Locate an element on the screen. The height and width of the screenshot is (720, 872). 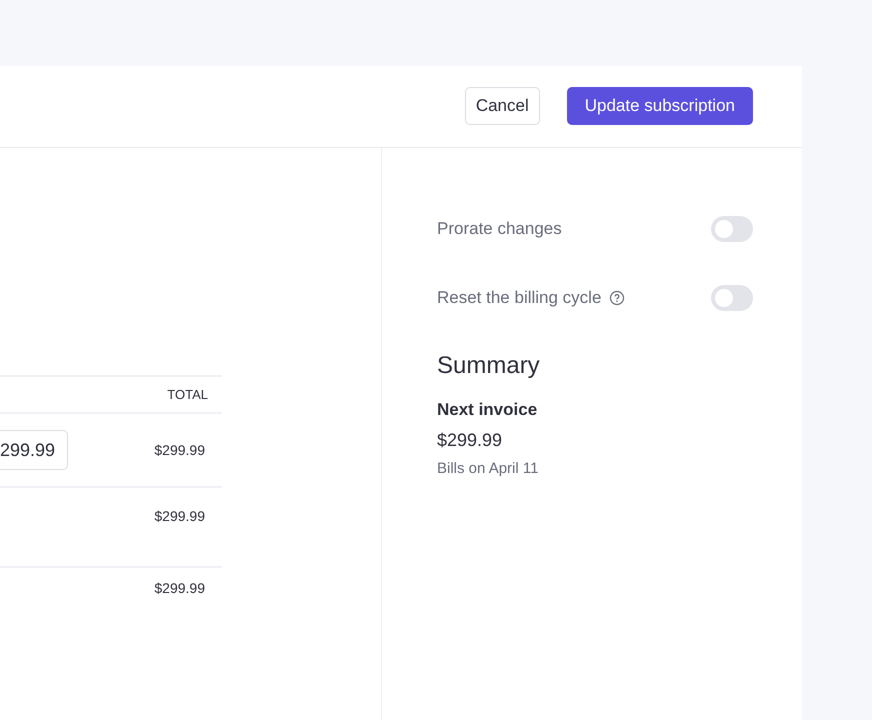
invoice-amount: $299.99 is located at coordinates (470, 440).